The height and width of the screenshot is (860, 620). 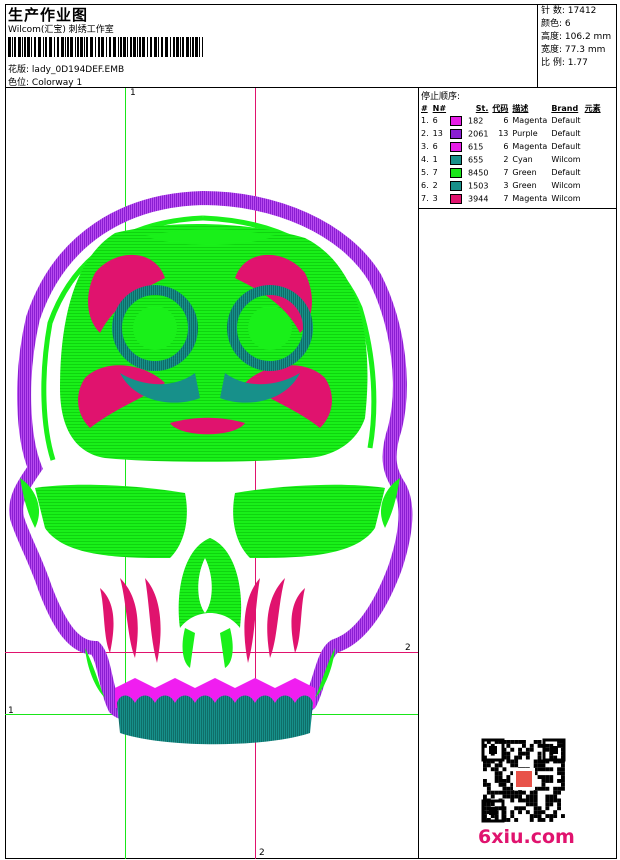 What do you see at coordinates (511, 108) in the screenshot?
I see `table-header: # N# St. 代码 描述 Brand 元素` at bounding box center [511, 108].